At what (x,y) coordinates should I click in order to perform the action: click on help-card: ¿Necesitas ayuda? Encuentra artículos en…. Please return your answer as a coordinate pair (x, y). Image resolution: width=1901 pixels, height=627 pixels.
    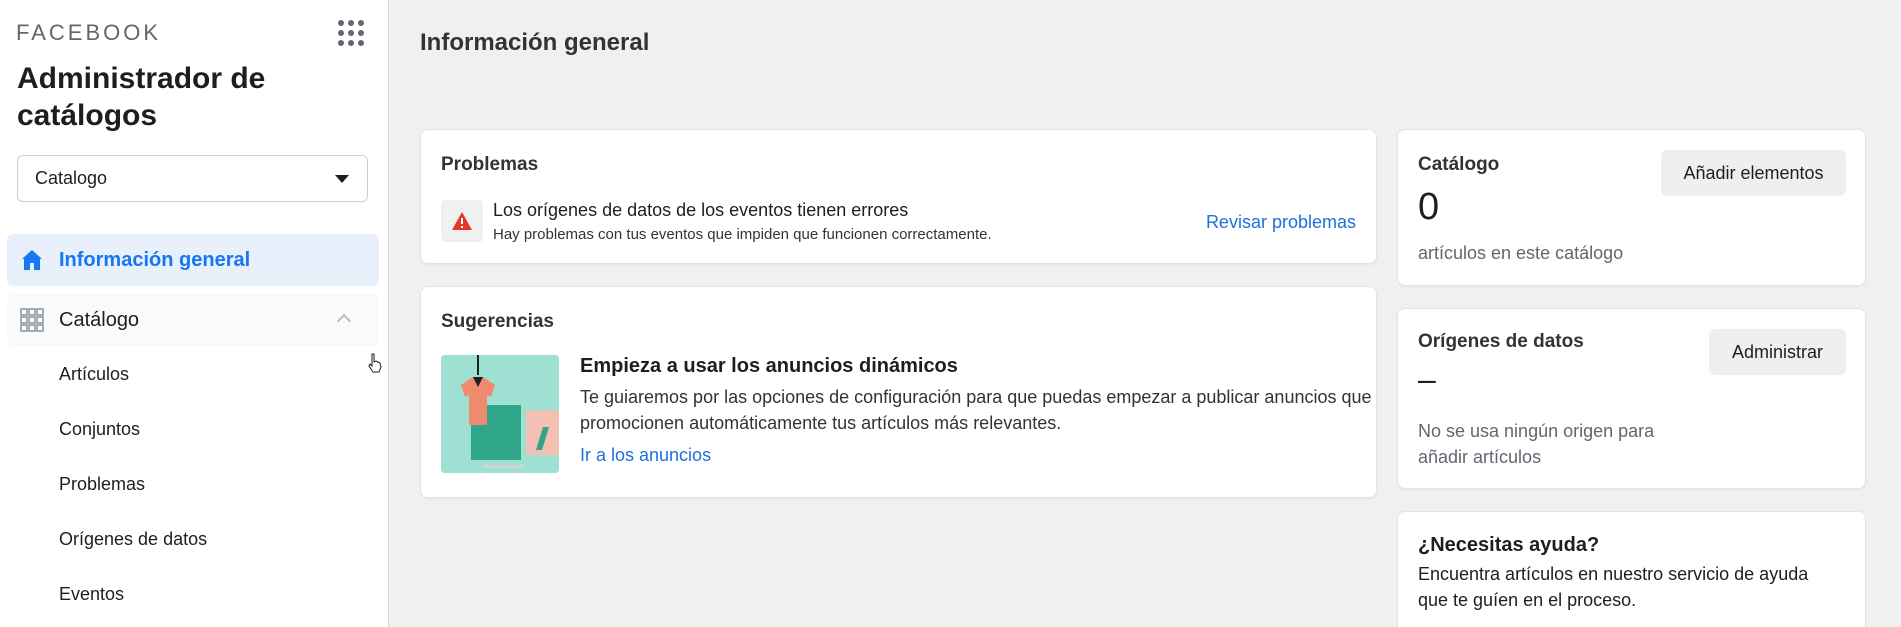
    Looking at the image, I should click on (1631, 569).